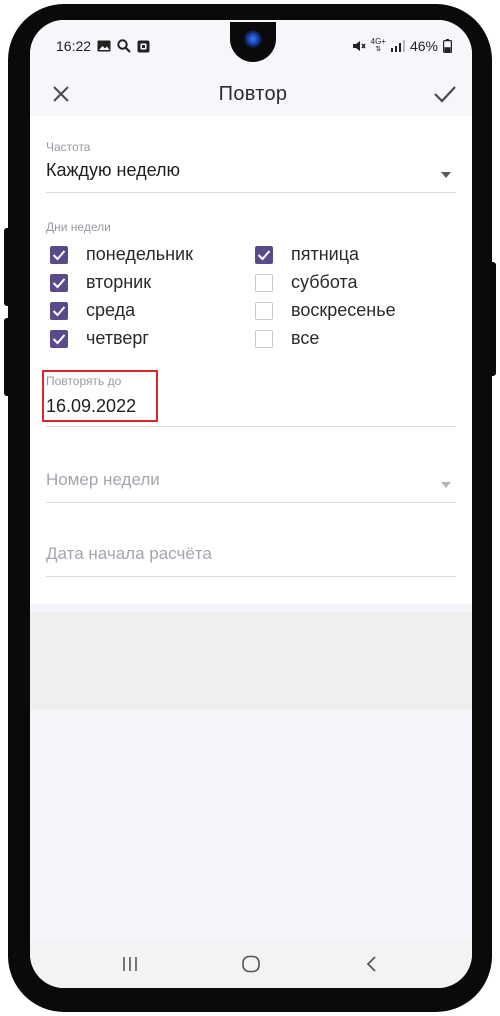 The height and width of the screenshot is (1016, 500). What do you see at coordinates (103, 480) in the screenshot?
I see `week-number-select: Номер недели` at bounding box center [103, 480].